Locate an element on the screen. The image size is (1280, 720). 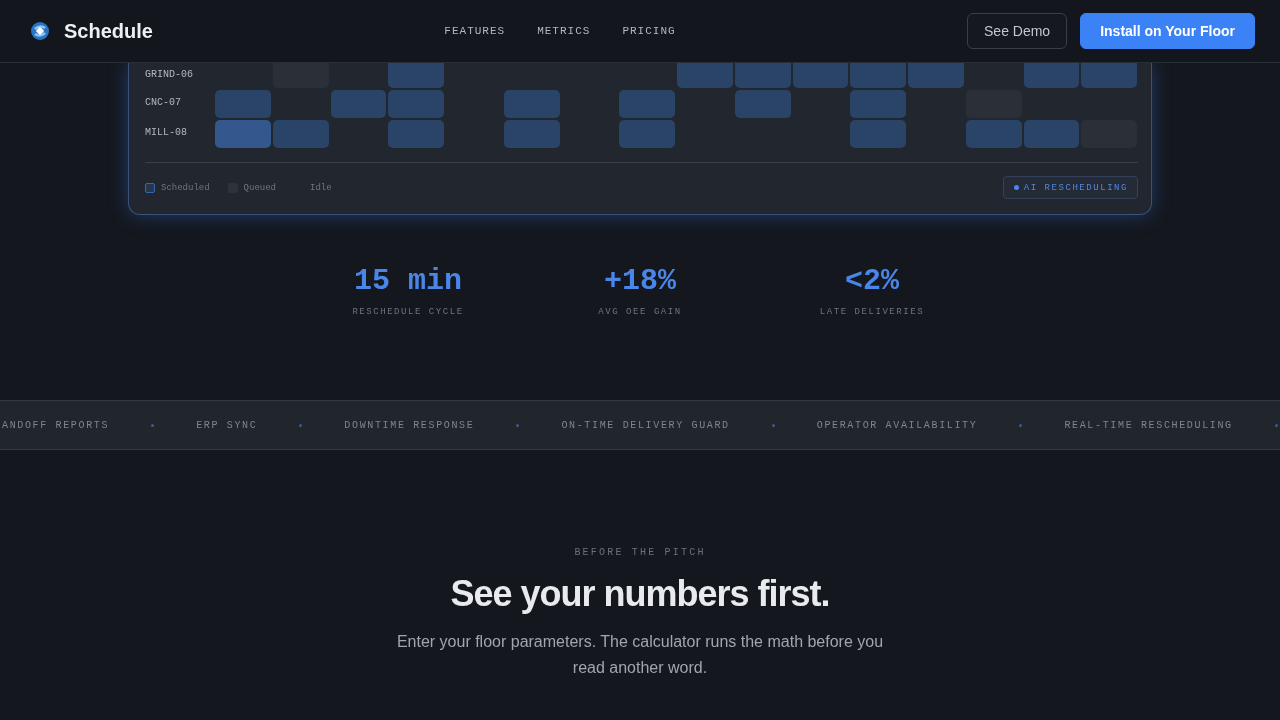
nav-link: METRICS is located at coordinates (564, 31).